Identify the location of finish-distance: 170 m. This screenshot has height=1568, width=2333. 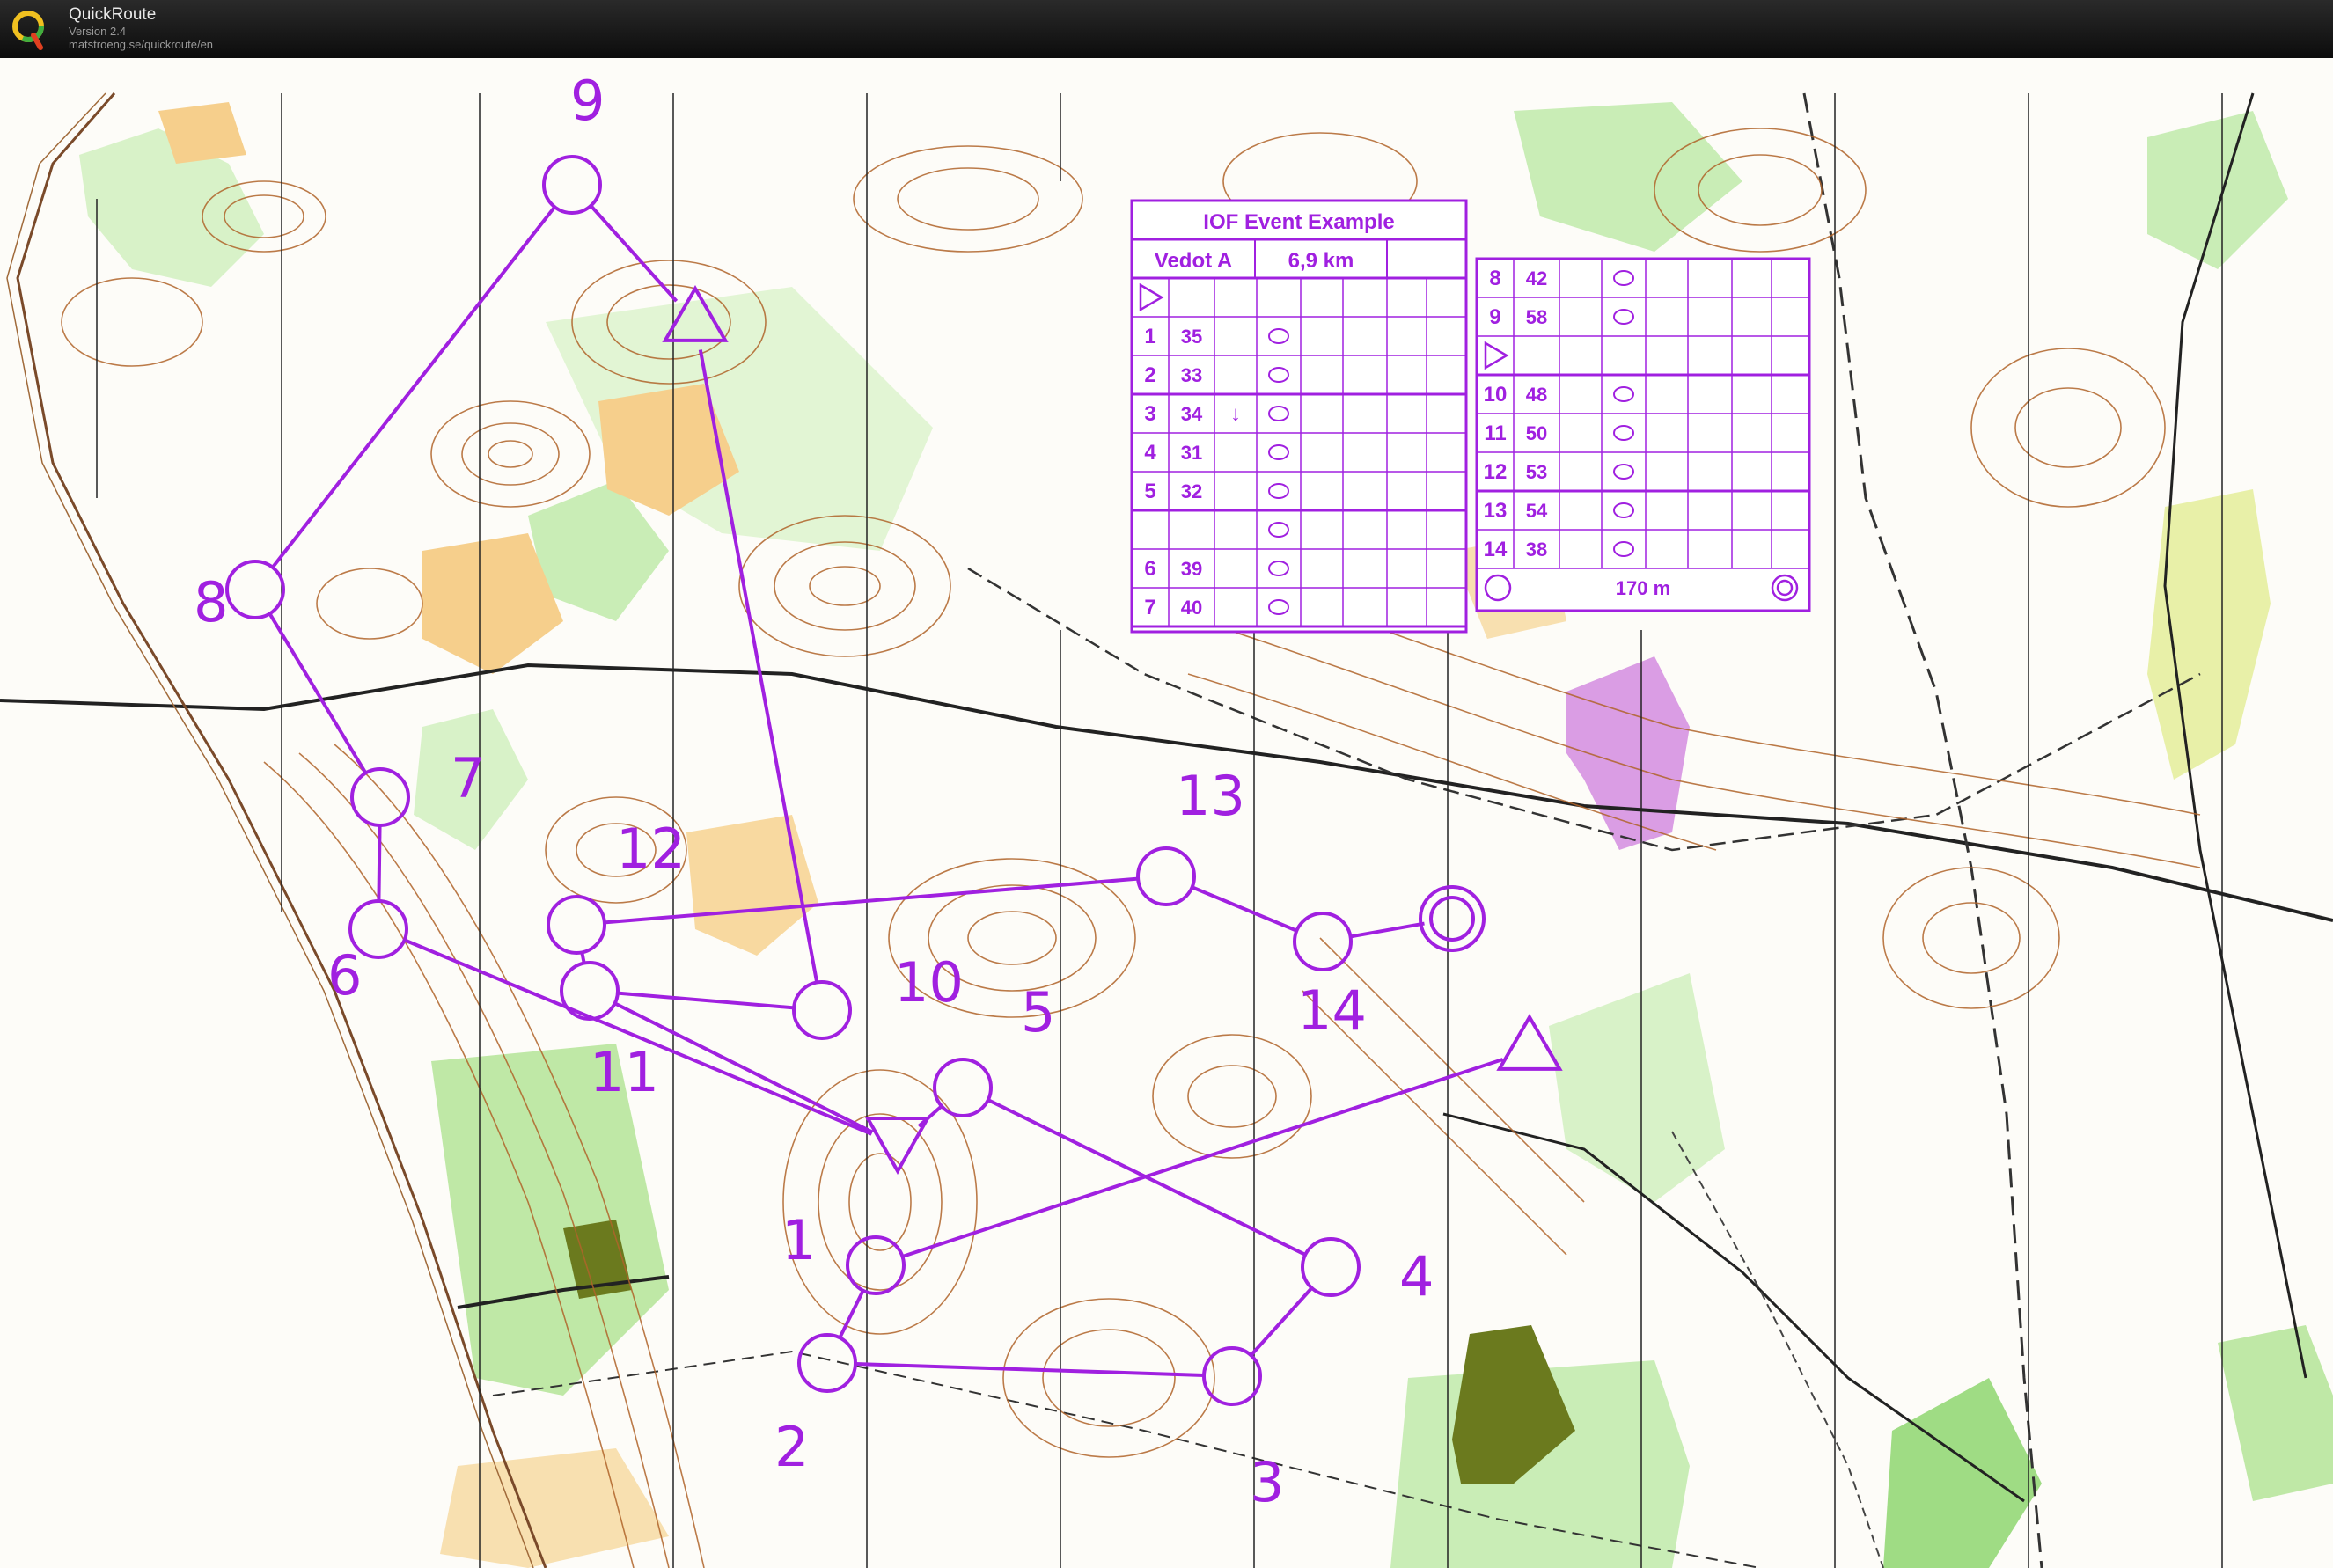
(1643, 588).